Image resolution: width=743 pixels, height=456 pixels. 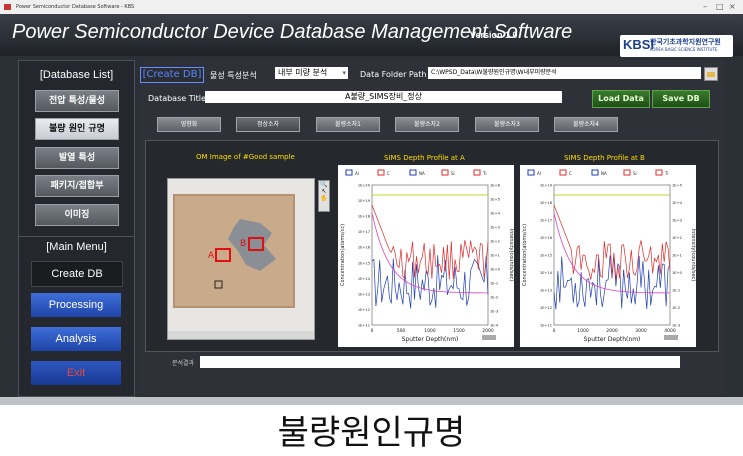 What do you see at coordinates (670, 331) in the screenshot?
I see `x-tick-label: 4000` at bounding box center [670, 331].